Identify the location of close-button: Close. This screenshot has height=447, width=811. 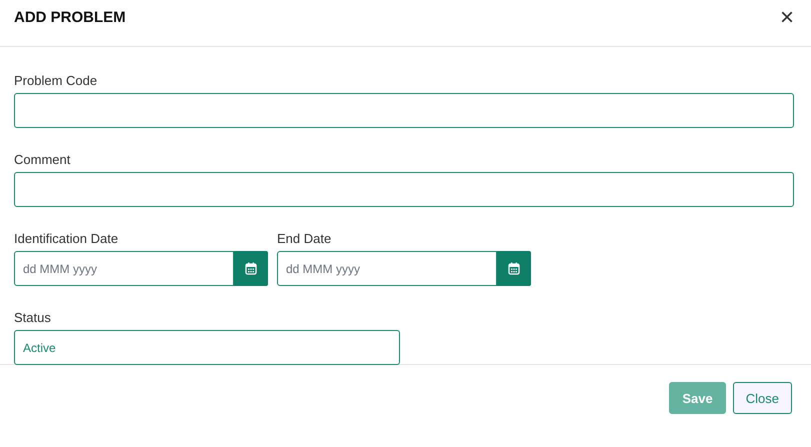
(762, 398).